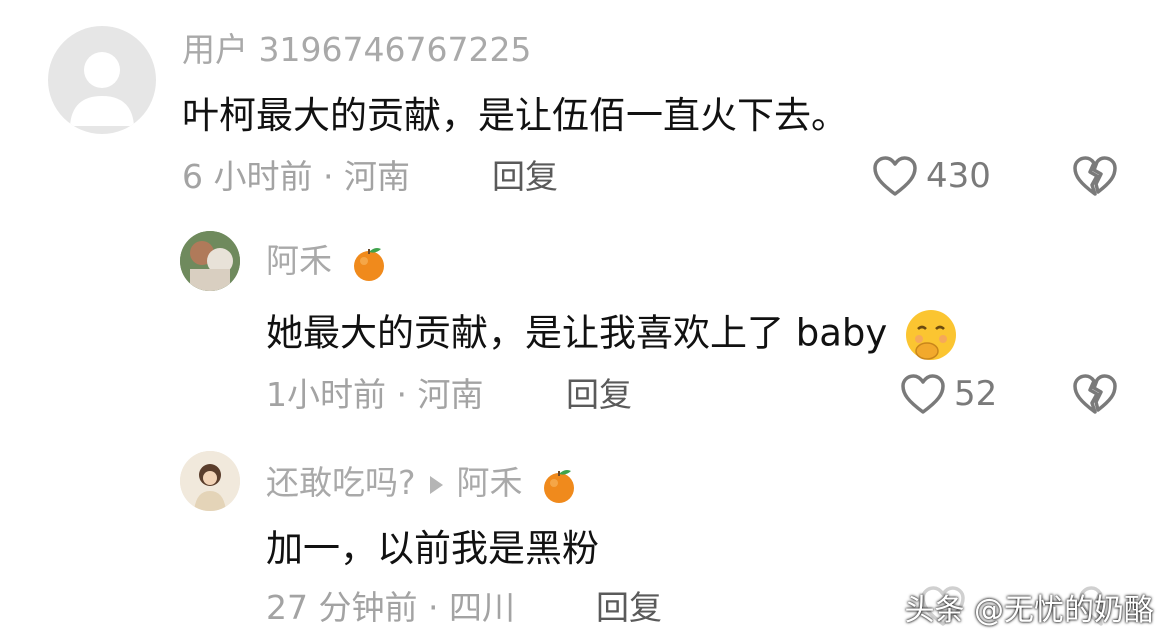 The width and height of the screenshot is (1170, 643). Describe the element at coordinates (296, 176) in the screenshot. I see `comment-time-location: 6 小时前 · 河南` at that location.